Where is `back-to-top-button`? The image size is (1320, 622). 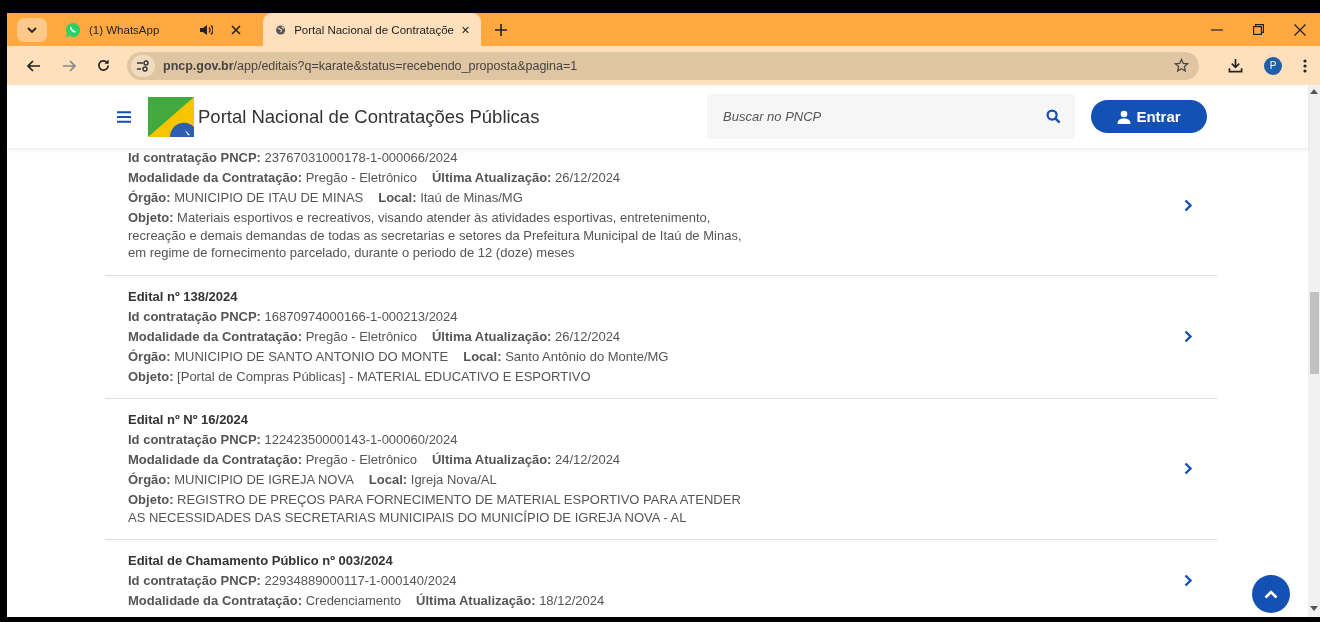 back-to-top-button is located at coordinates (1271, 594).